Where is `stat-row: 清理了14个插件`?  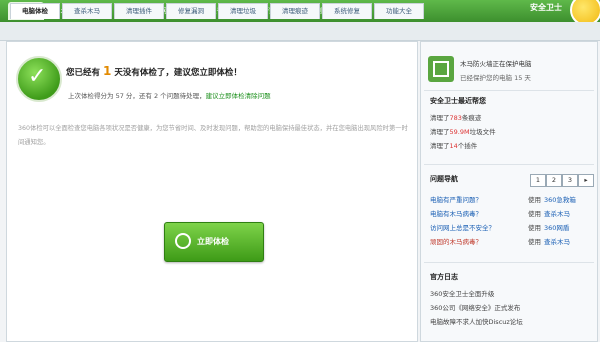
stat-row: 清理了14个插件 is located at coordinates (453, 145).